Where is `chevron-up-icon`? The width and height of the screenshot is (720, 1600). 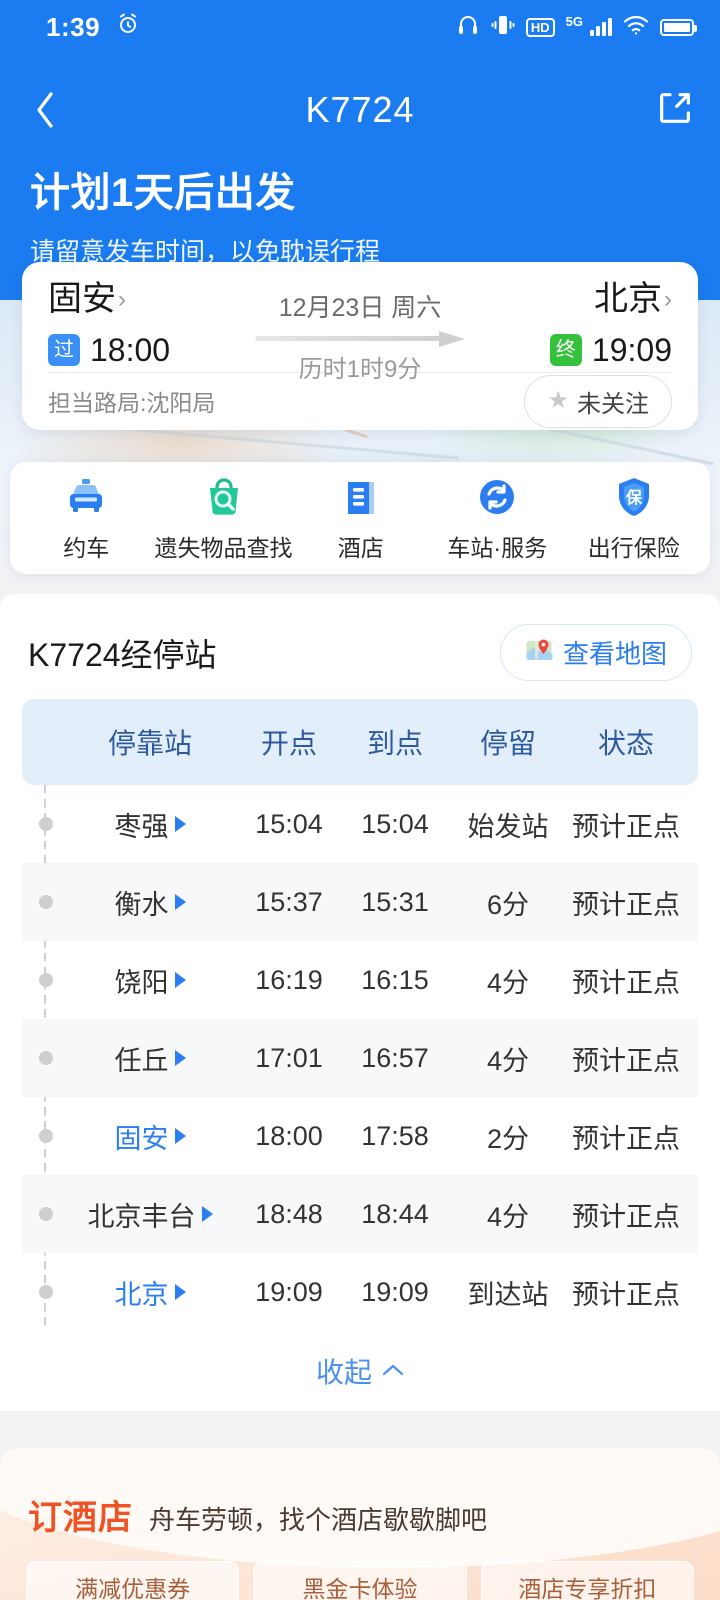 chevron-up-icon is located at coordinates (393, 1371).